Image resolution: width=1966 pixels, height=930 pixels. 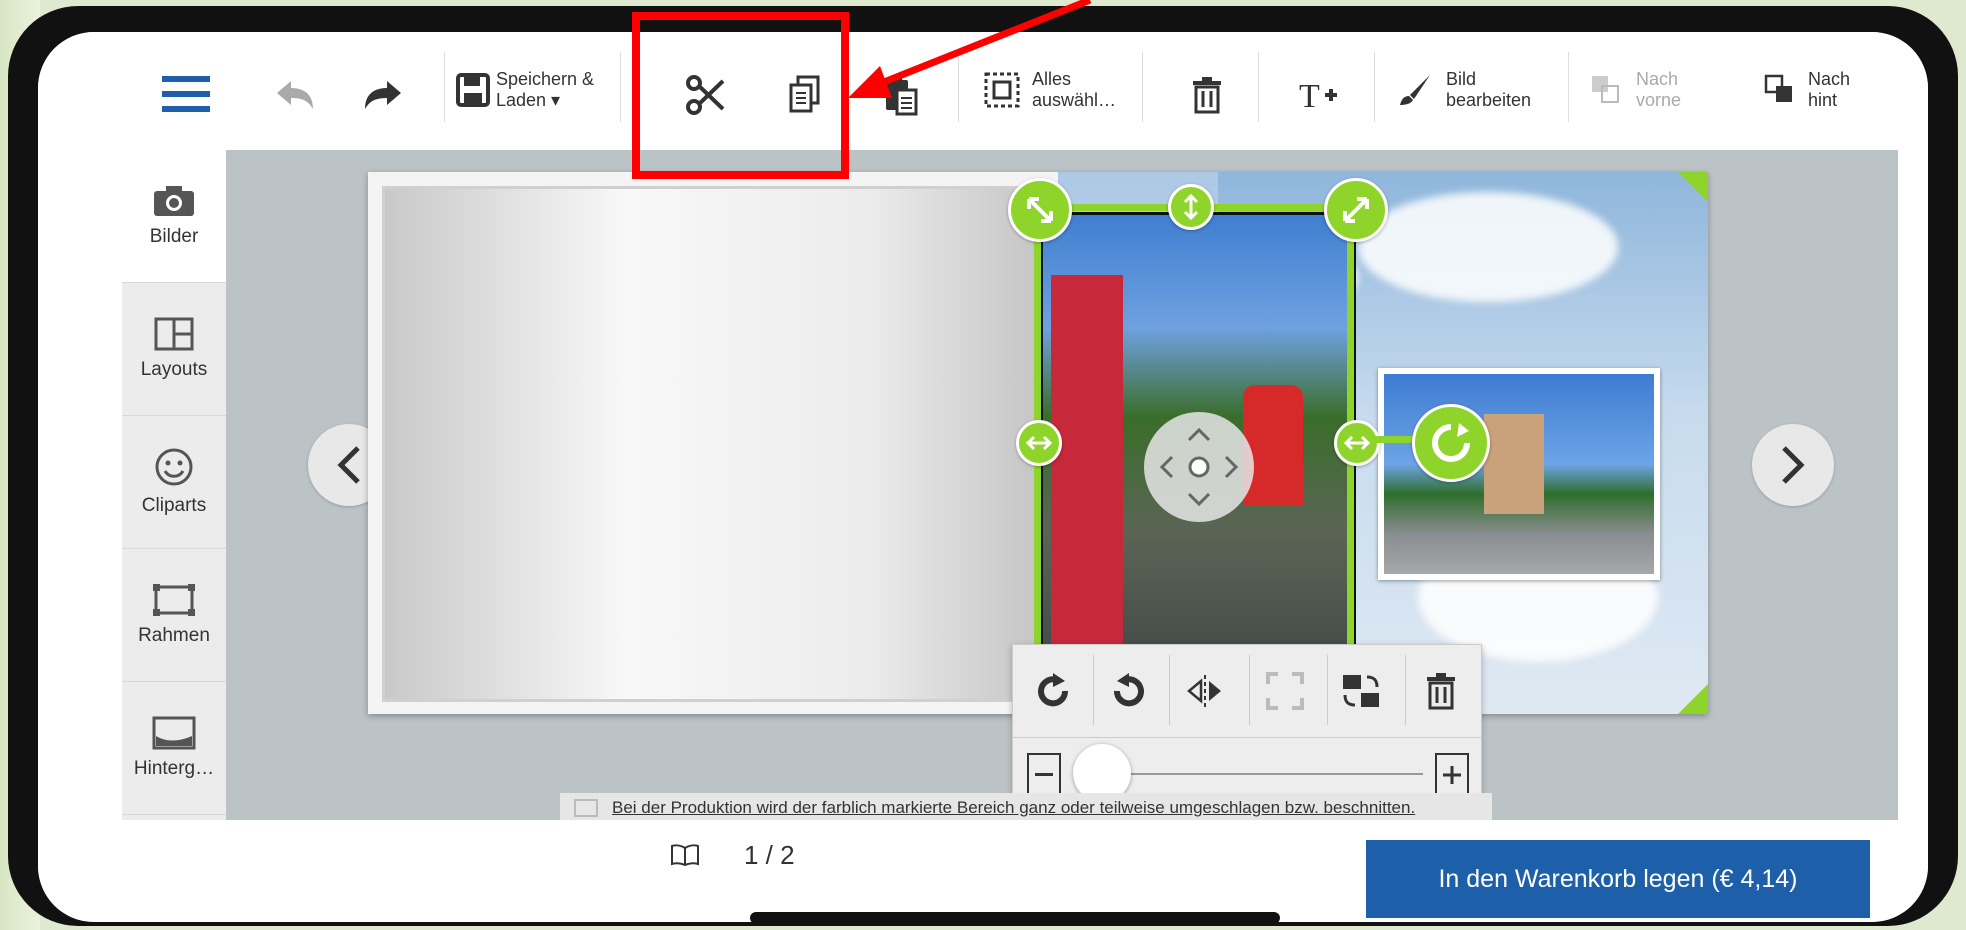 I want to click on chevron-right-icon, so click(x=1793, y=465).